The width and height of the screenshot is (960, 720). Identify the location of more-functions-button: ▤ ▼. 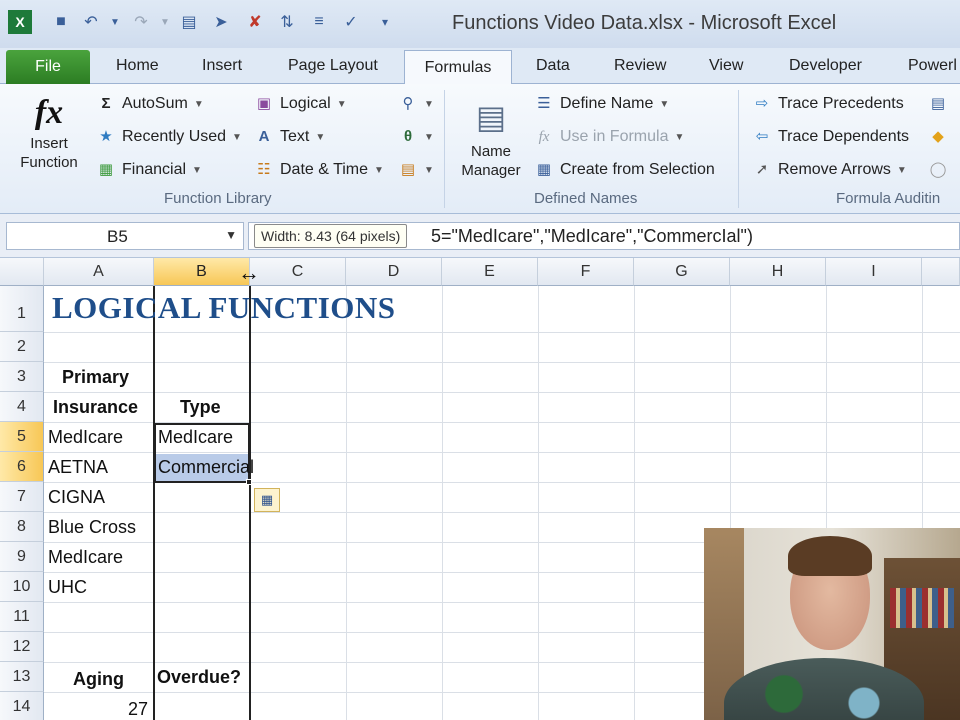
(416, 170).